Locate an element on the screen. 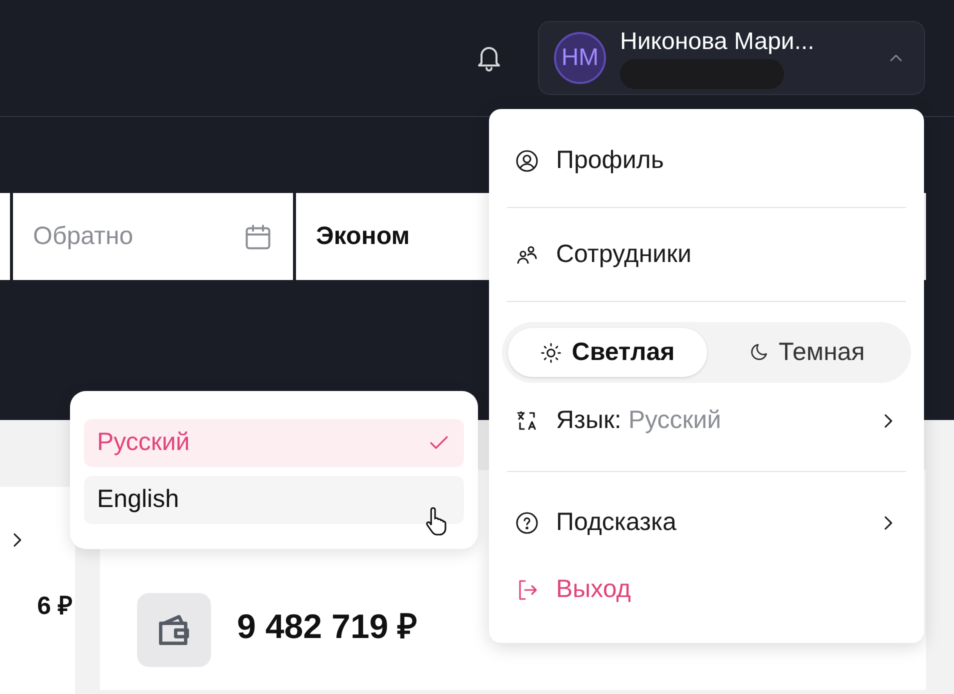 The width and height of the screenshot is (954, 694). theme-option: Темная is located at coordinates (805, 352).